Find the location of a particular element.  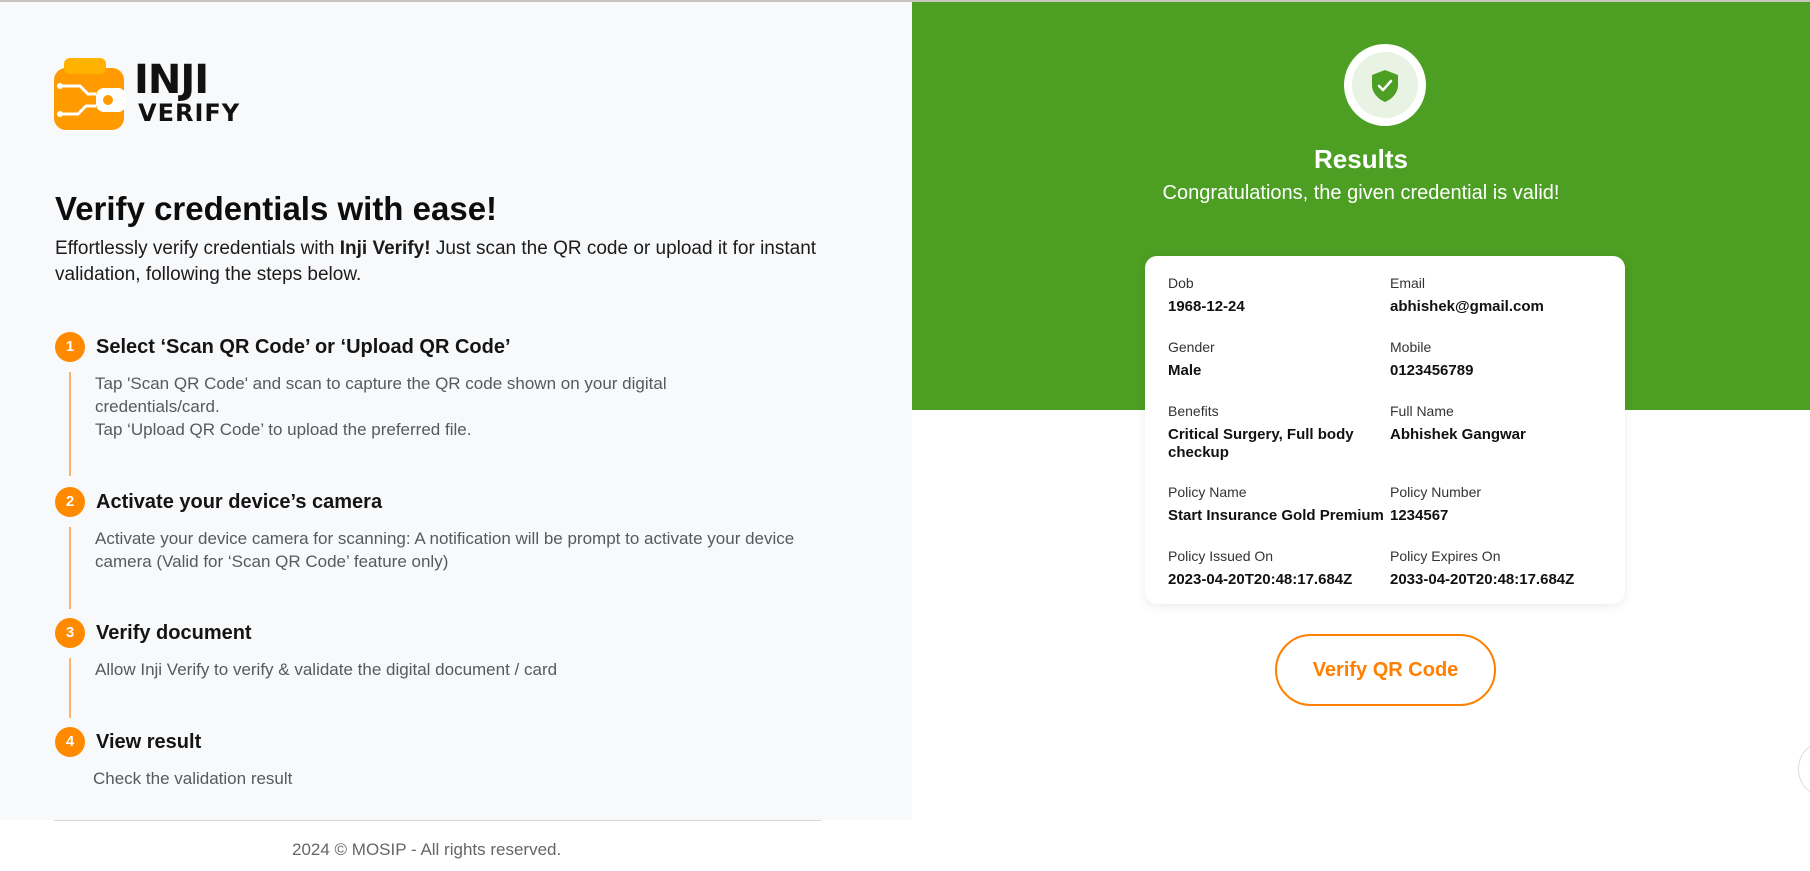

logo-text-verify: VERIFY is located at coordinates (189, 113).